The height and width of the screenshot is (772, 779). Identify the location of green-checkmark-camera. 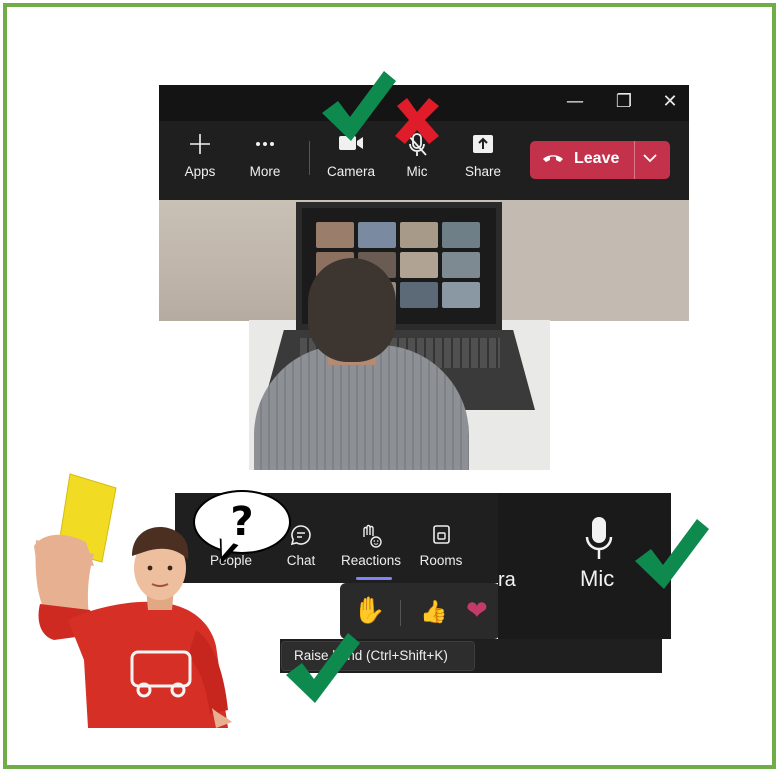
(359, 106).